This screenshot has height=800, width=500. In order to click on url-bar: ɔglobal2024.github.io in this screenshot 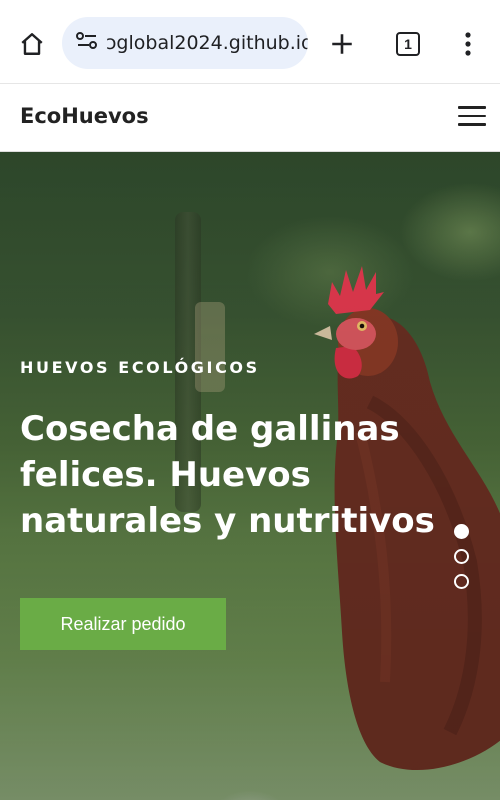, I will do `click(185, 43)`.